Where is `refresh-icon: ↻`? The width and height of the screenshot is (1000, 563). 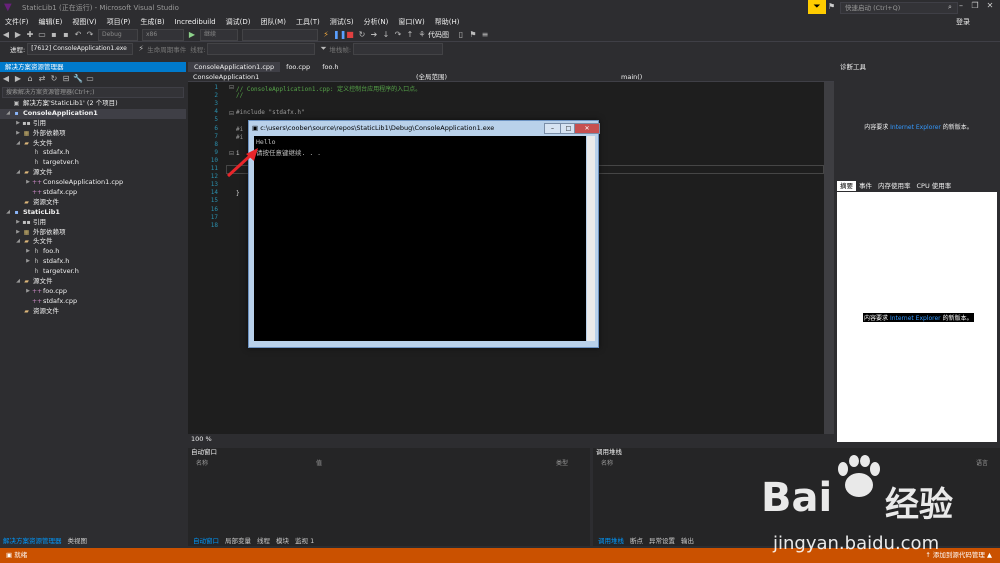 refresh-icon: ↻ is located at coordinates (54, 79).